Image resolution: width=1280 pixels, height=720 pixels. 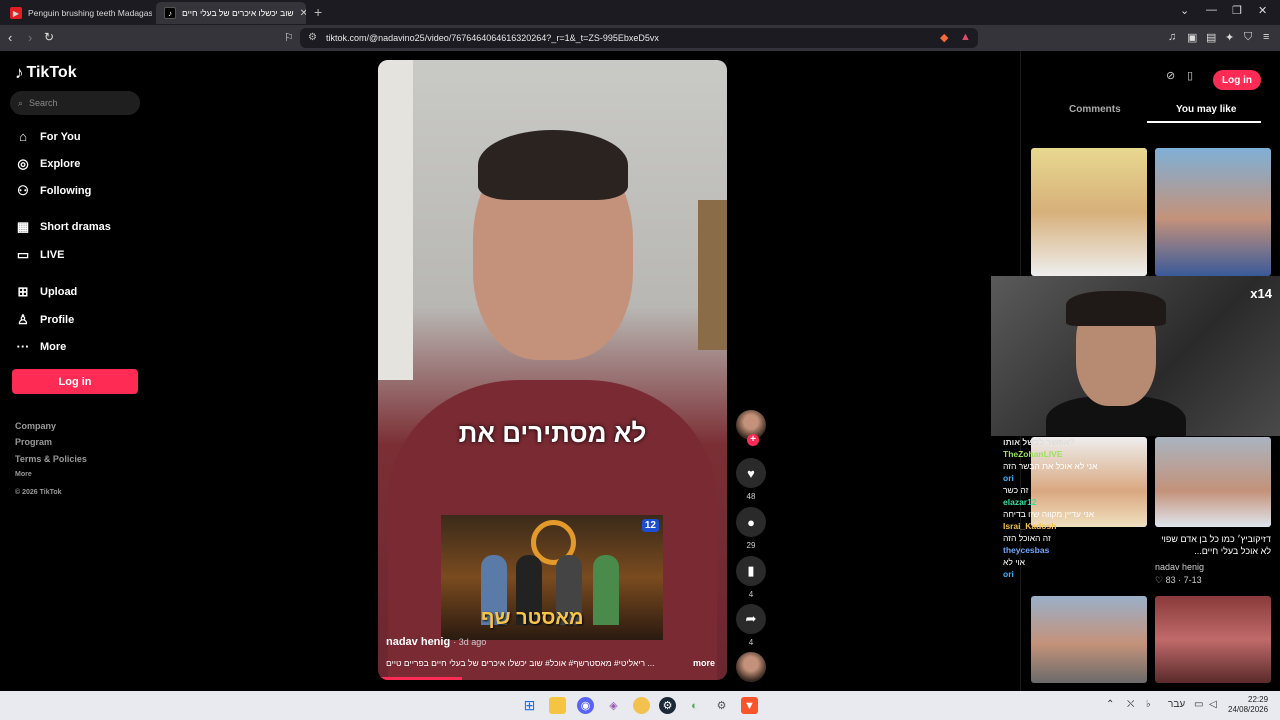 What do you see at coordinates (303, 13) in the screenshot?
I see `close-tab-icon: ✕` at bounding box center [303, 13].